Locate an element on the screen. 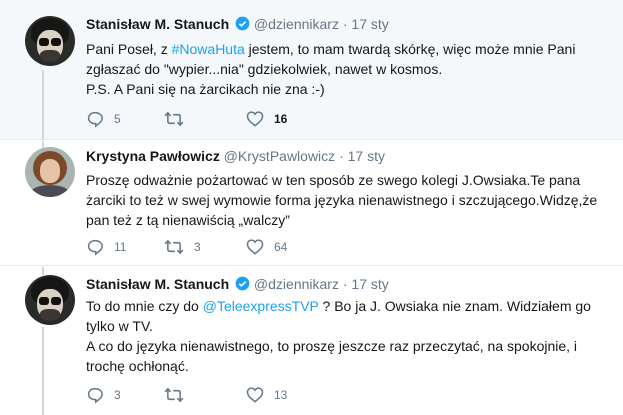 The image size is (623, 415). like-button: 64 is located at coordinates (266, 246).